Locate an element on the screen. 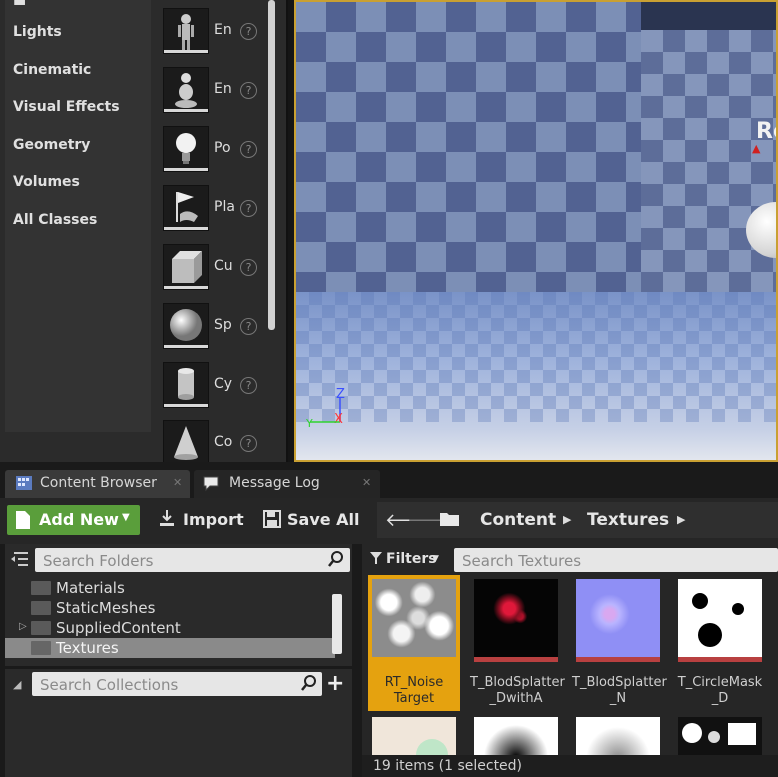 This screenshot has width=778, height=777. asset-name: T_CircleMask _D is located at coordinates (720, 690).